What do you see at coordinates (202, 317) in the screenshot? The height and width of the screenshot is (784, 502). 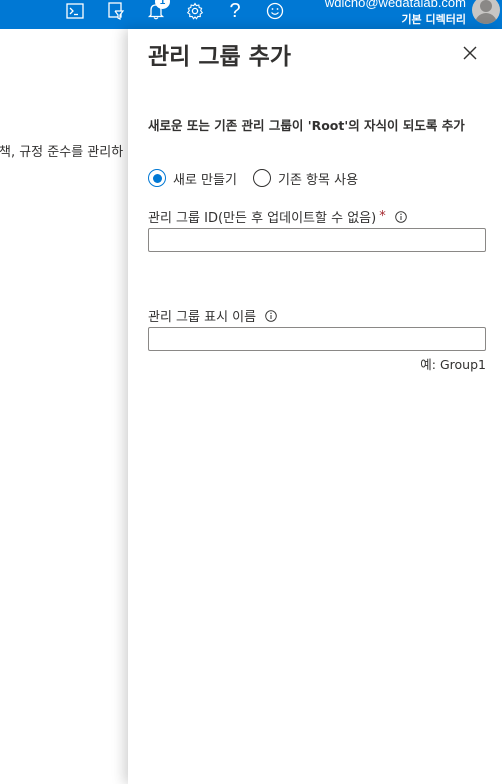 I see `display-name-label-text: 관리 그룹 표시 이름` at bounding box center [202, 317].